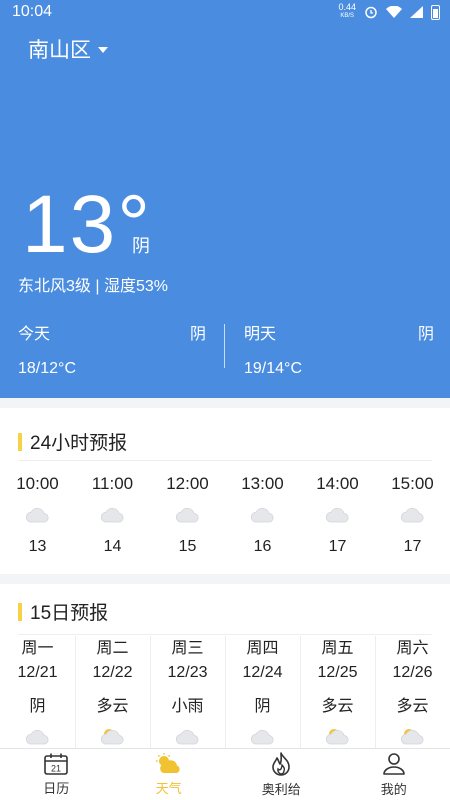  I want to click on tab-label: 日历, so click(56, 788).